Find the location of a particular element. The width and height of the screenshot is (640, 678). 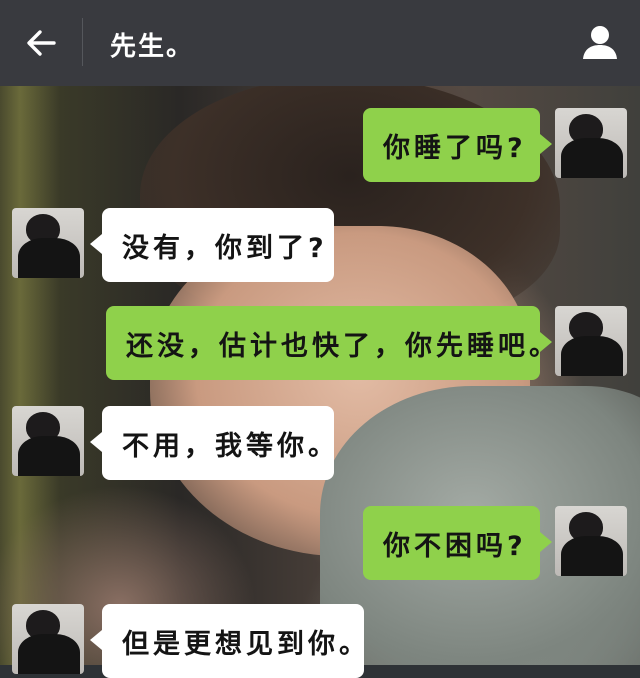

person-icon is located at coordinates (600, 42).